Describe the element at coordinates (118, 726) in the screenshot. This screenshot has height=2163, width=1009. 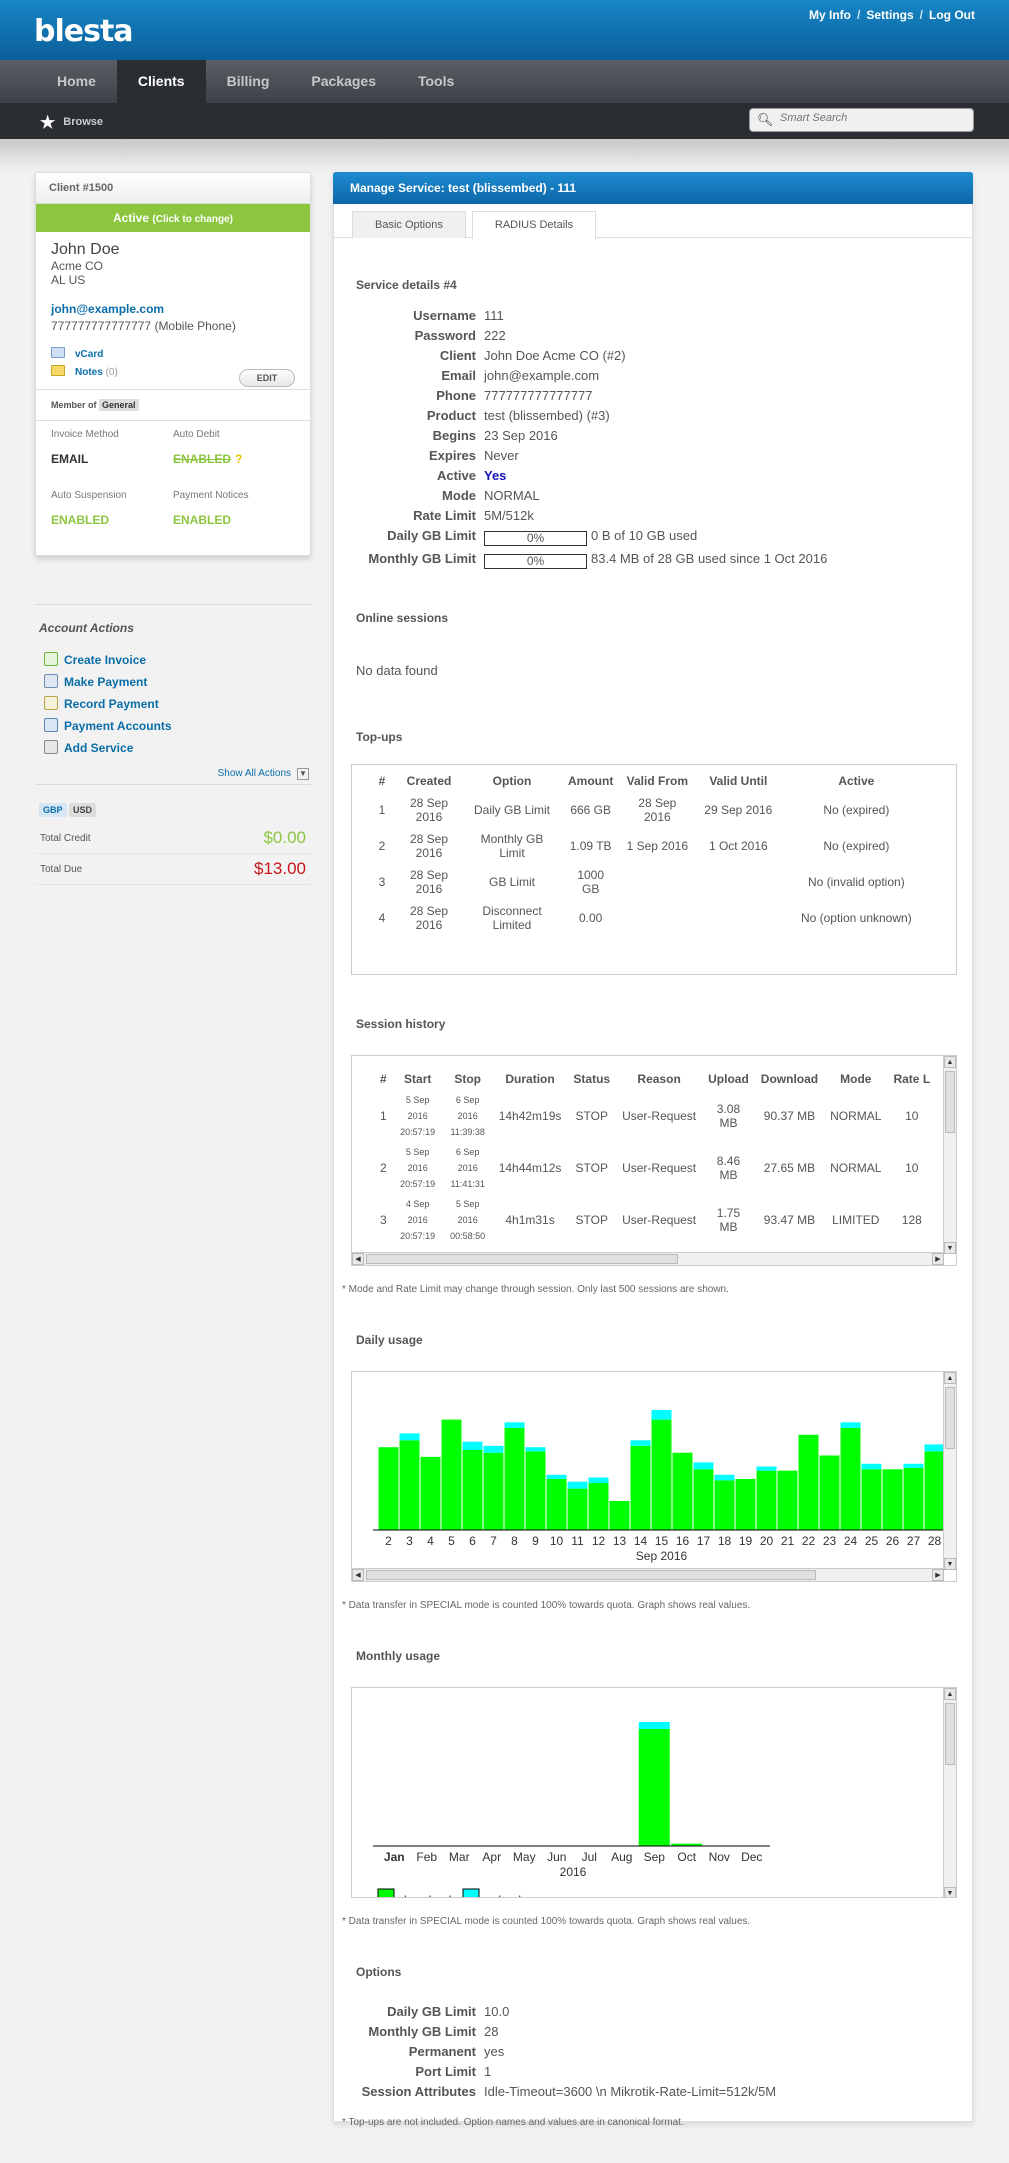
I see `payment-accounts-link: Payment Accounts` at that location.